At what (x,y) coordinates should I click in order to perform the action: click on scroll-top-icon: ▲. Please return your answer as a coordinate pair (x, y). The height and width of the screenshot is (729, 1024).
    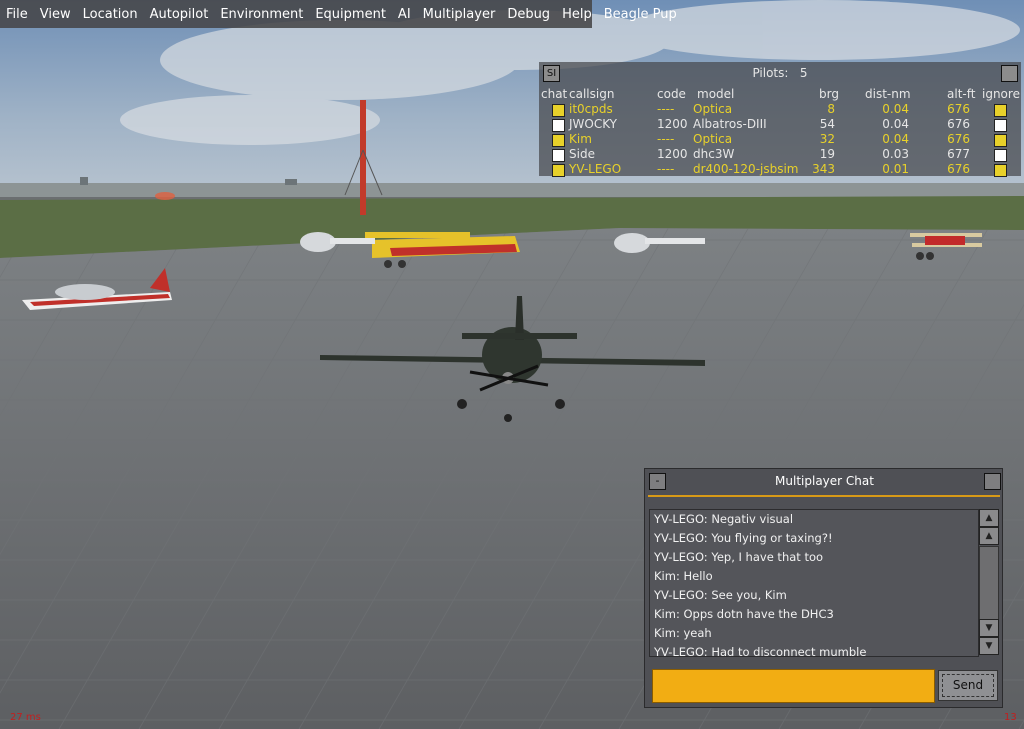
    Looking at the image, I should click on (989, 518).